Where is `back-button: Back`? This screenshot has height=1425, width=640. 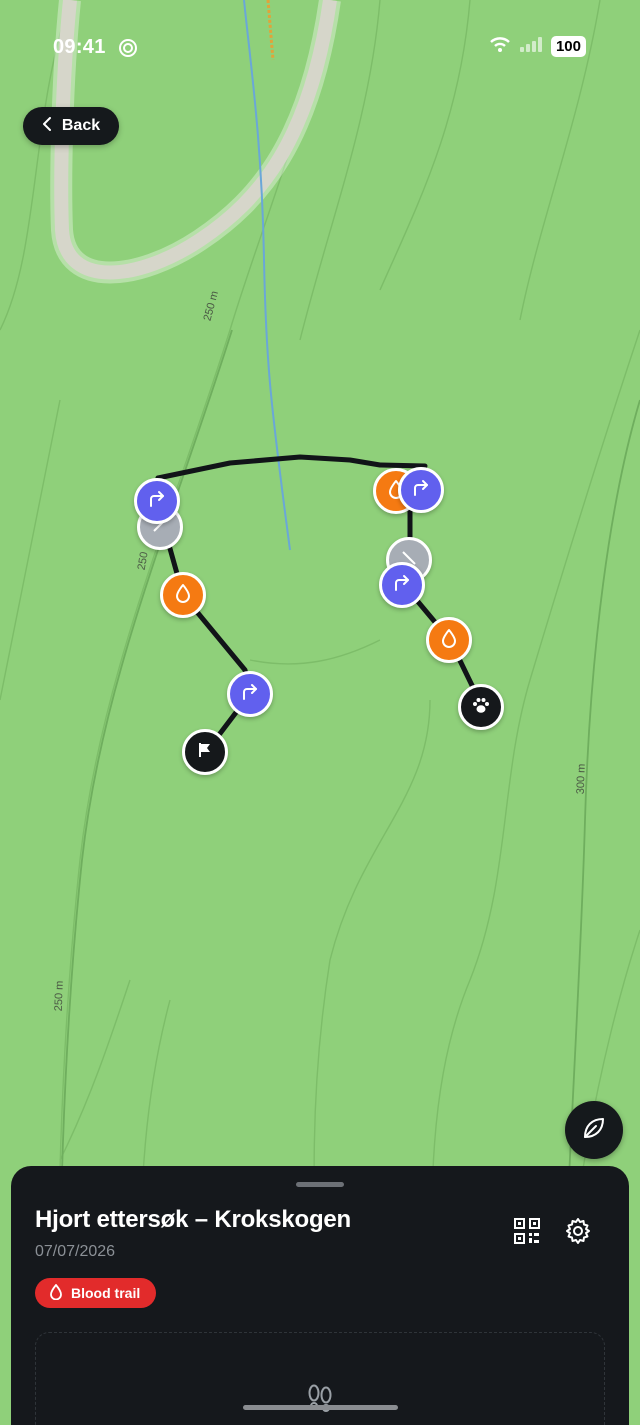
back-button: Back is located at coordinates (71, 126).